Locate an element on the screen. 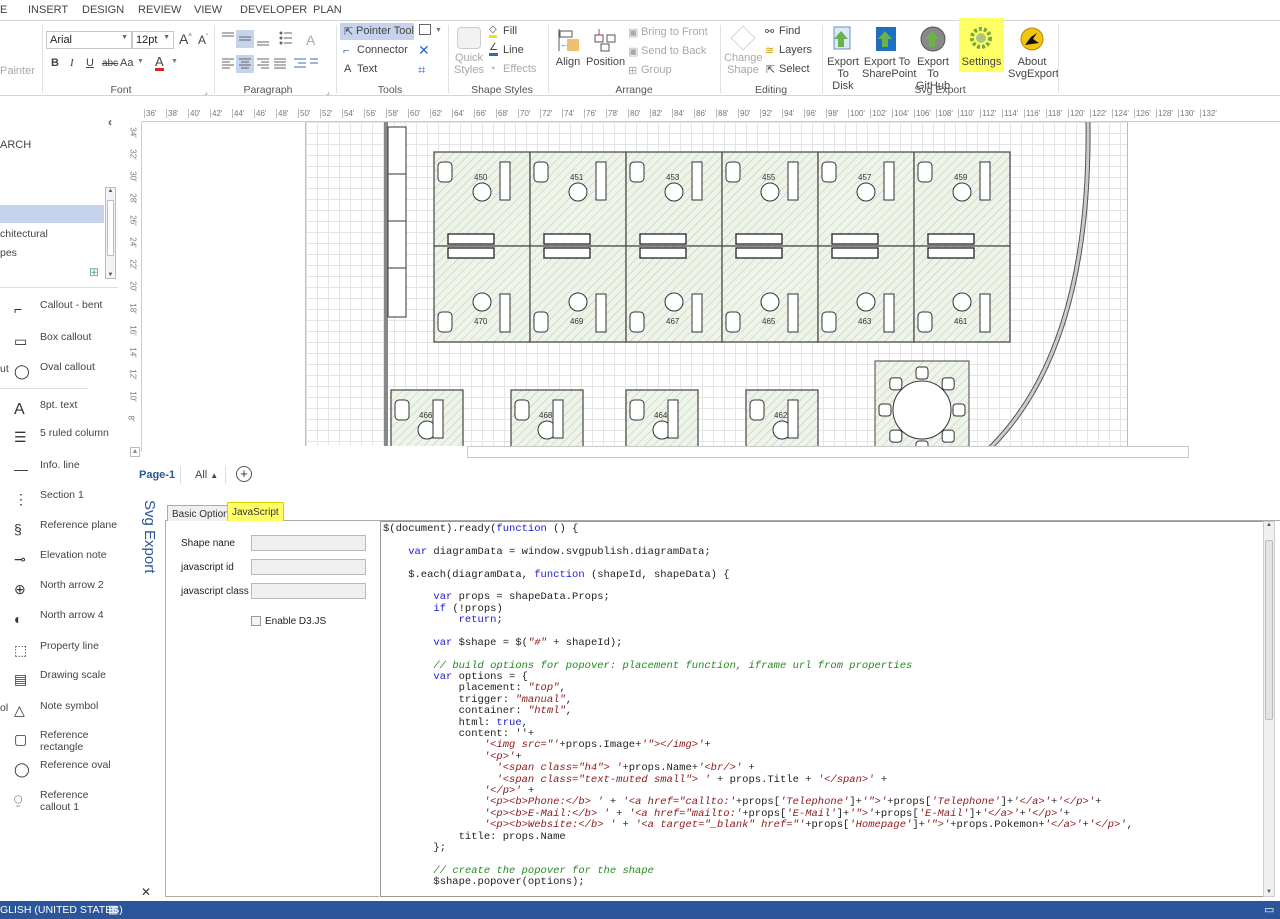 The height and width of the screenshot is (919, 1280). tab-home: E is located at coordinates (3, 10).